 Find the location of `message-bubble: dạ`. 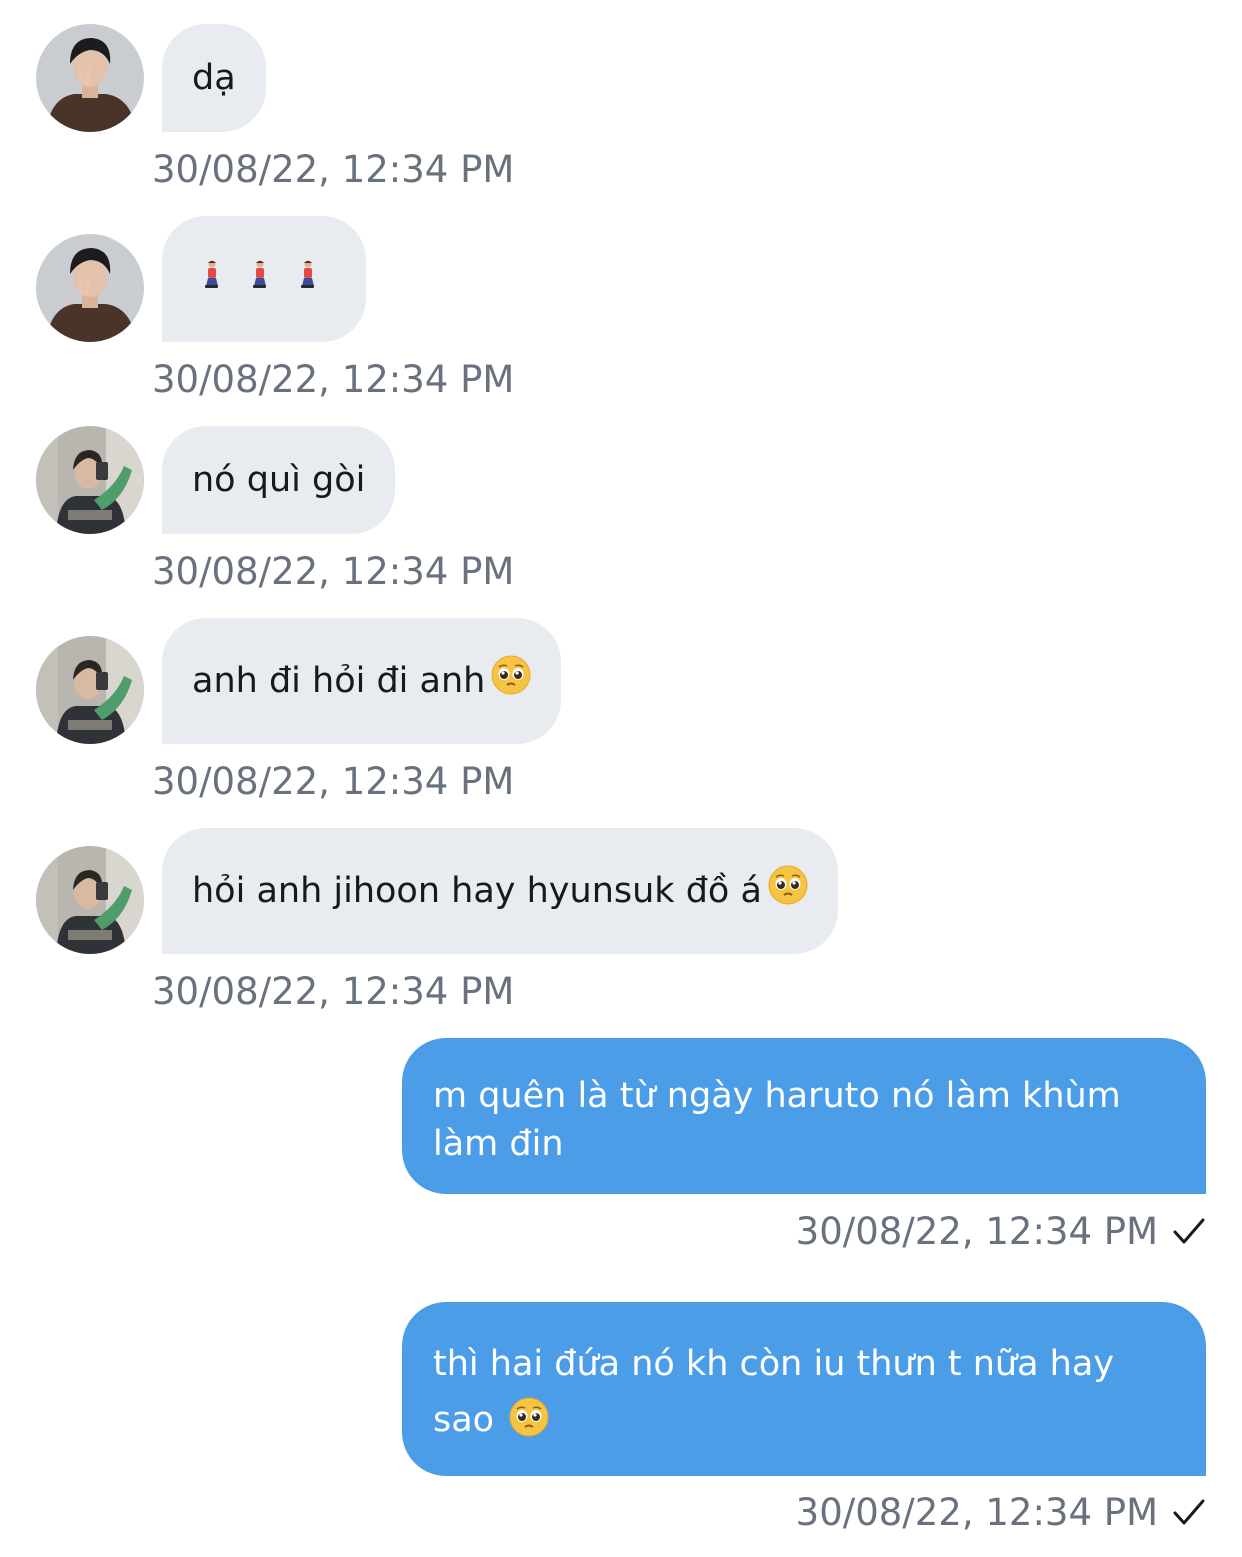

message-bubble: dạ is located at coordinates (214, 78).